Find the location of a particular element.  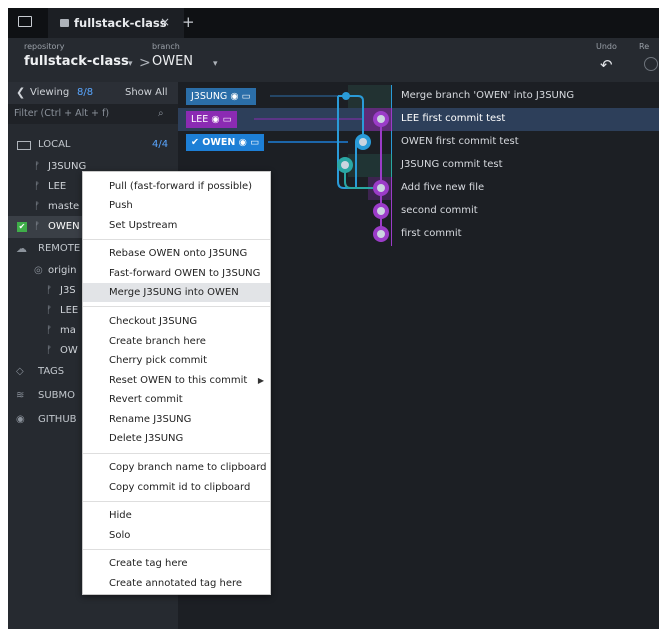

menu-item-rename: Rename J3SUNG is located at coordinates (176, 419).